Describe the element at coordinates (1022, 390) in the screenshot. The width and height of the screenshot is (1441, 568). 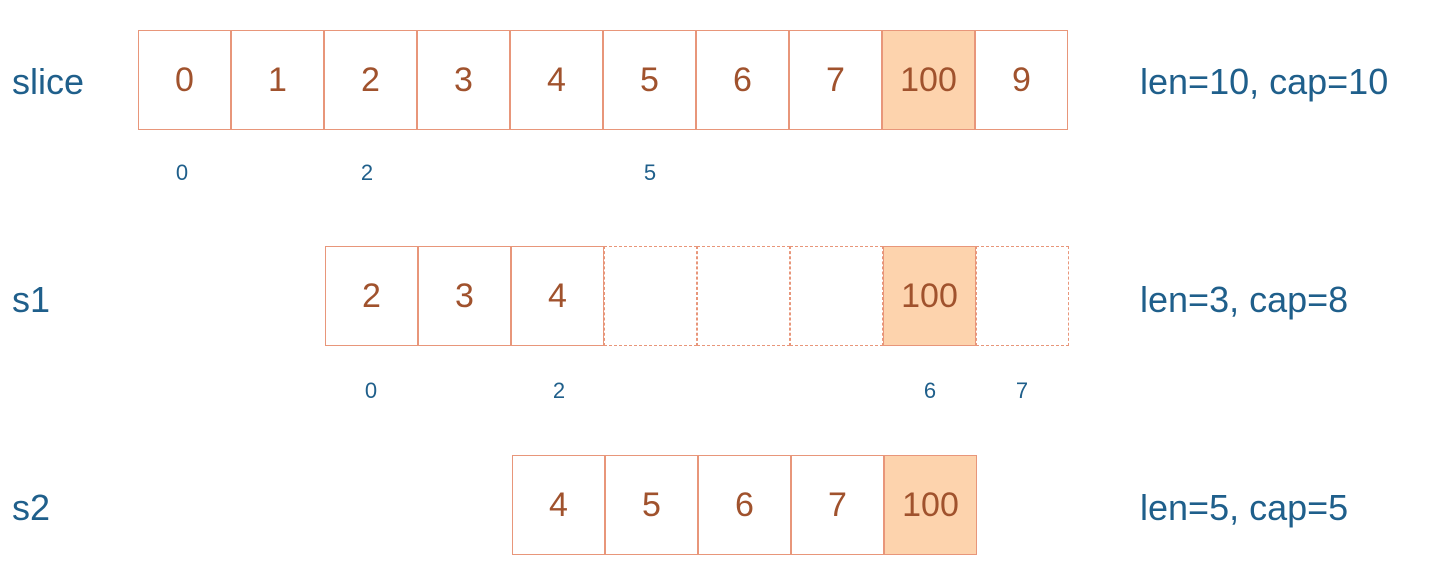
I see `index-label: 7` at that location.